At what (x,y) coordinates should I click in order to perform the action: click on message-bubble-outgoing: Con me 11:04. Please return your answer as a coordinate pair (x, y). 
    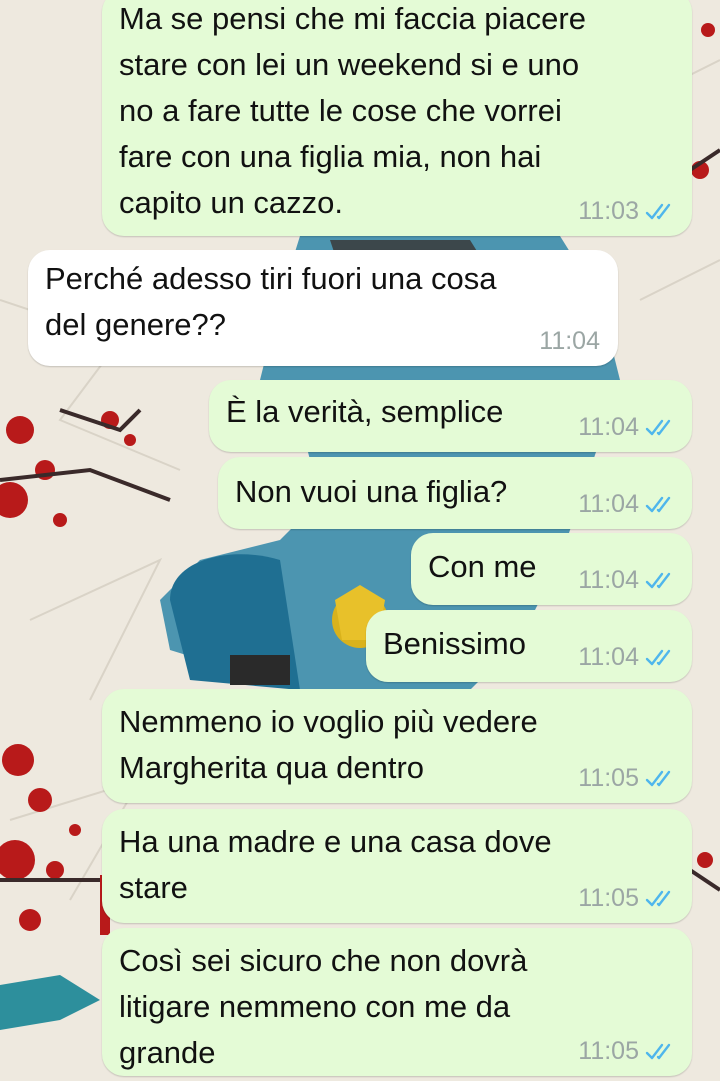
    Looking at the image, I should click on (551, 569).